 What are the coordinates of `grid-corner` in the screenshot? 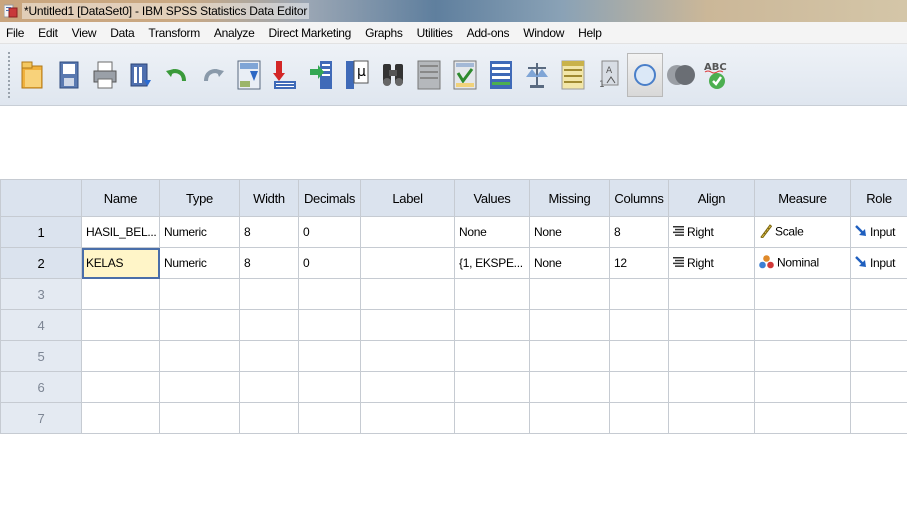 It's located at (41, 198).